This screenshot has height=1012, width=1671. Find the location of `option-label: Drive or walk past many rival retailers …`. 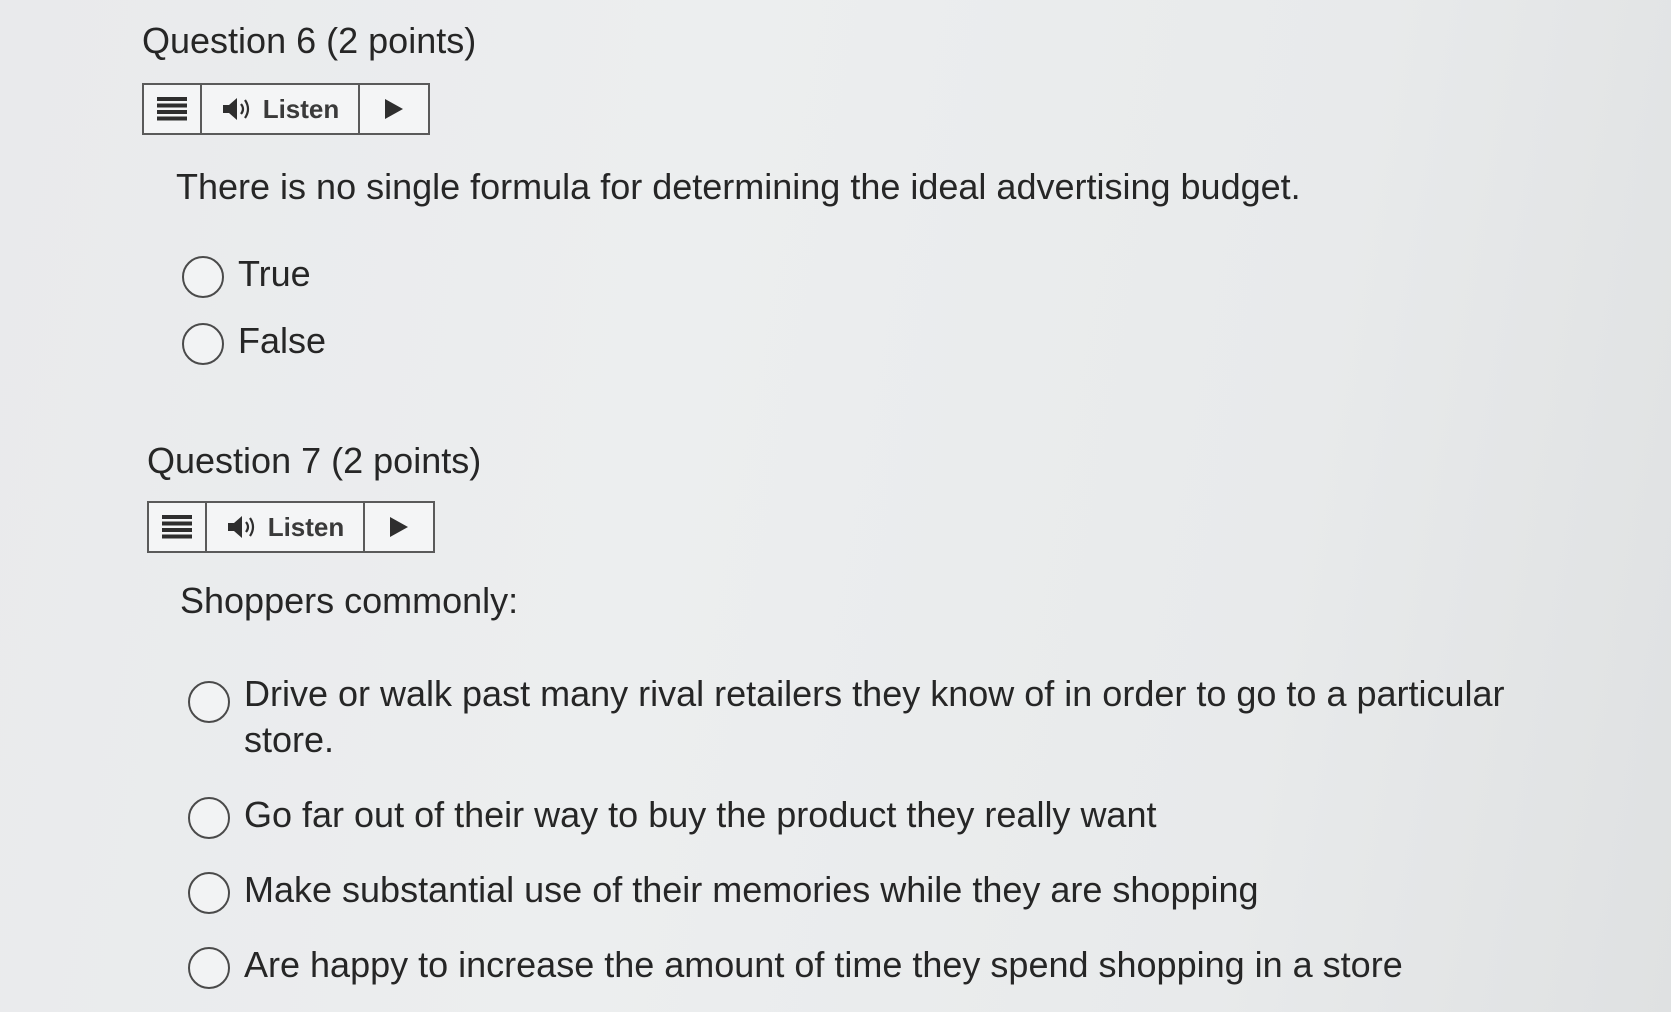

option-label: Drive or walk past many rival retailers … is located at coordinates (874, 716).